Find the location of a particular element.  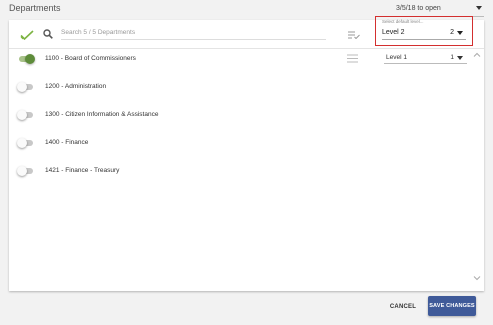

save-changes-button: SAVE CHANGES is located at coordinates (452, 306).